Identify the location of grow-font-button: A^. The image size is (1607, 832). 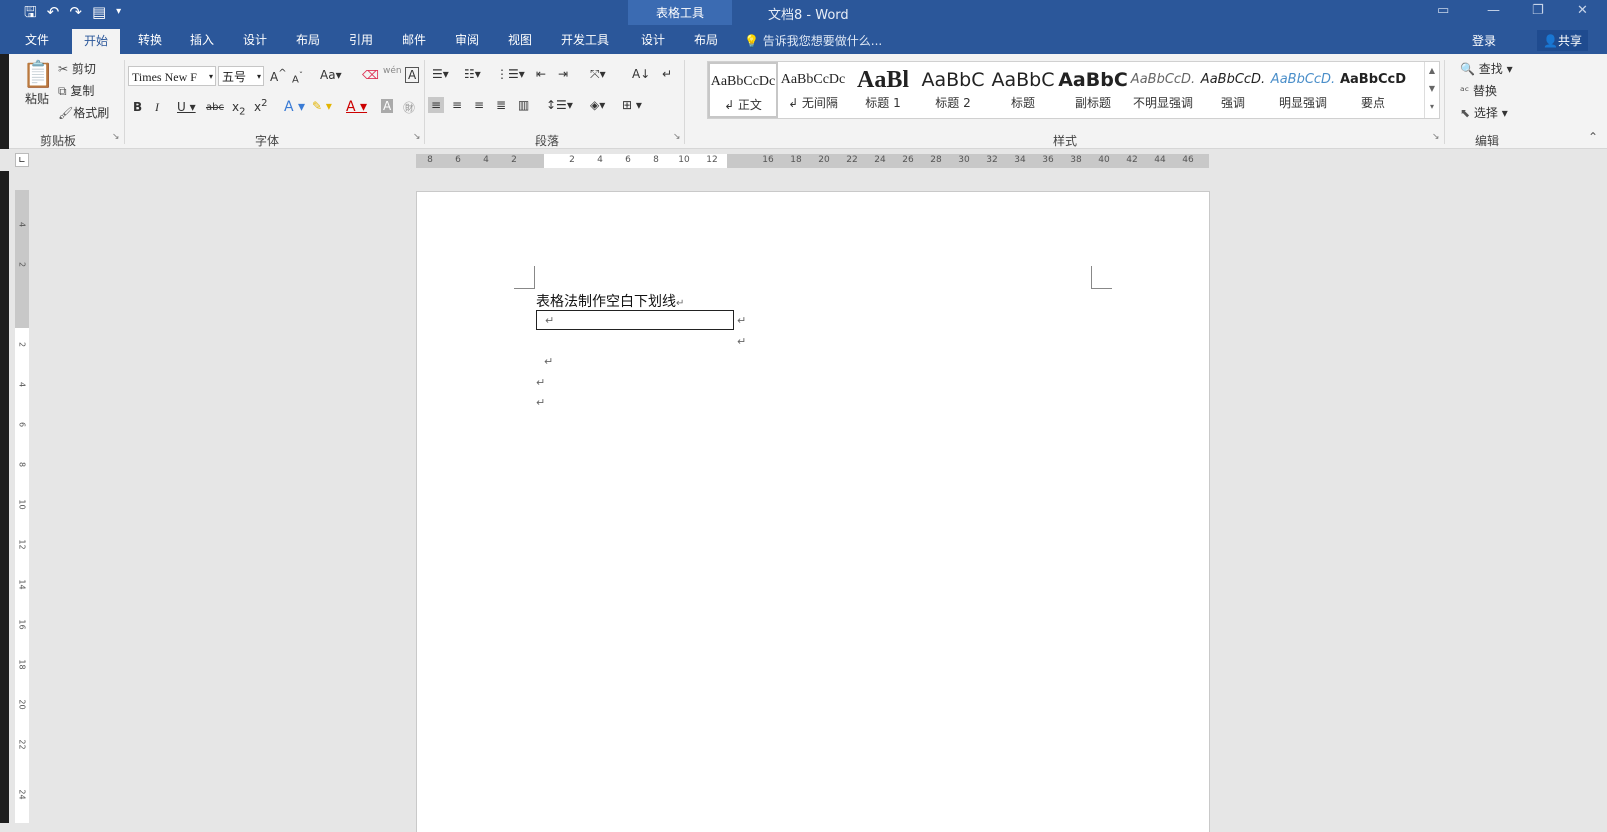
(278, 76).